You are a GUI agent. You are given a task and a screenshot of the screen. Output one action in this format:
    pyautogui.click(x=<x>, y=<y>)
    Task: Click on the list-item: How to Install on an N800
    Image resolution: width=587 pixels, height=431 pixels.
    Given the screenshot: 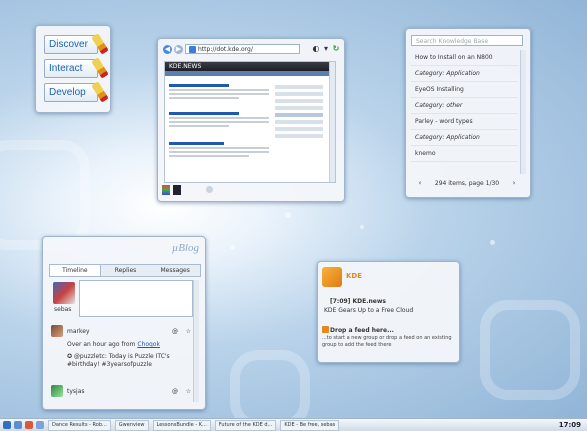 What is the action you would take?
    pyautogui.click(x=464, y=58)
    